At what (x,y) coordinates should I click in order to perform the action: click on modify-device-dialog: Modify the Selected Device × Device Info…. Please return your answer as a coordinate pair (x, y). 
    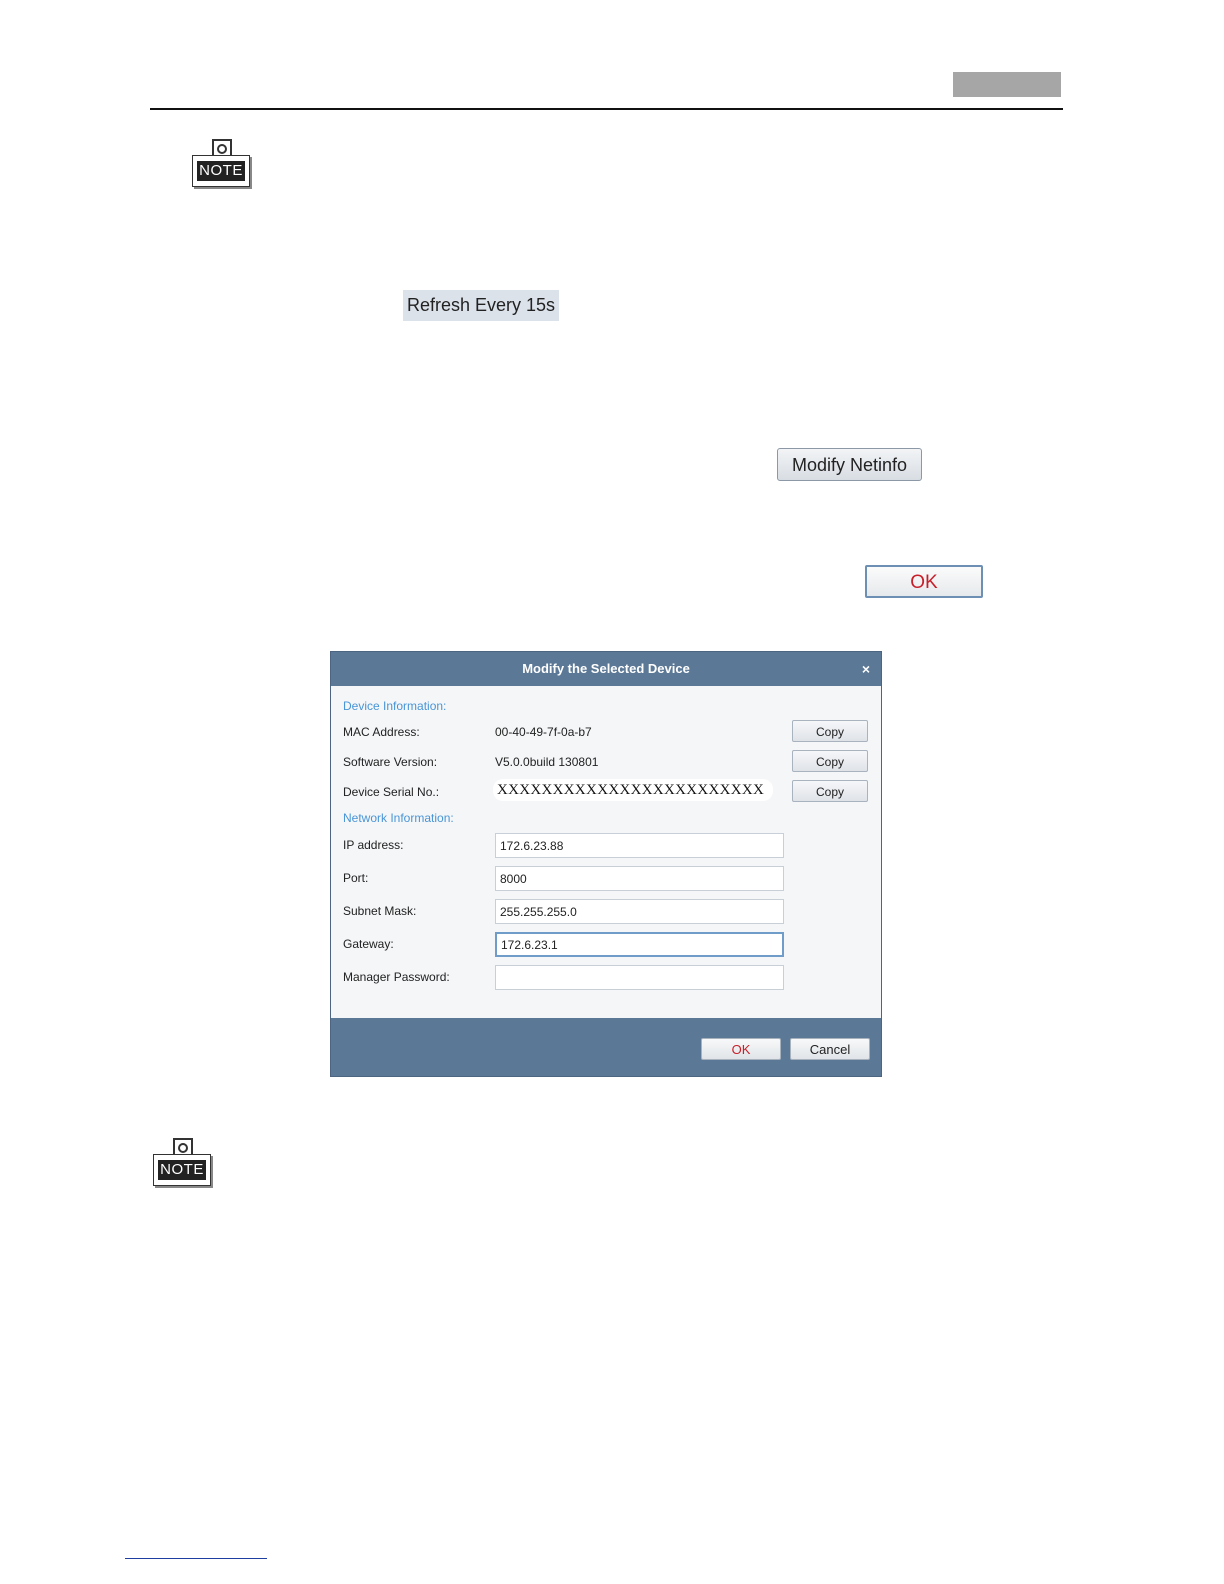
    Looking at the image, I should click on (606, 864).